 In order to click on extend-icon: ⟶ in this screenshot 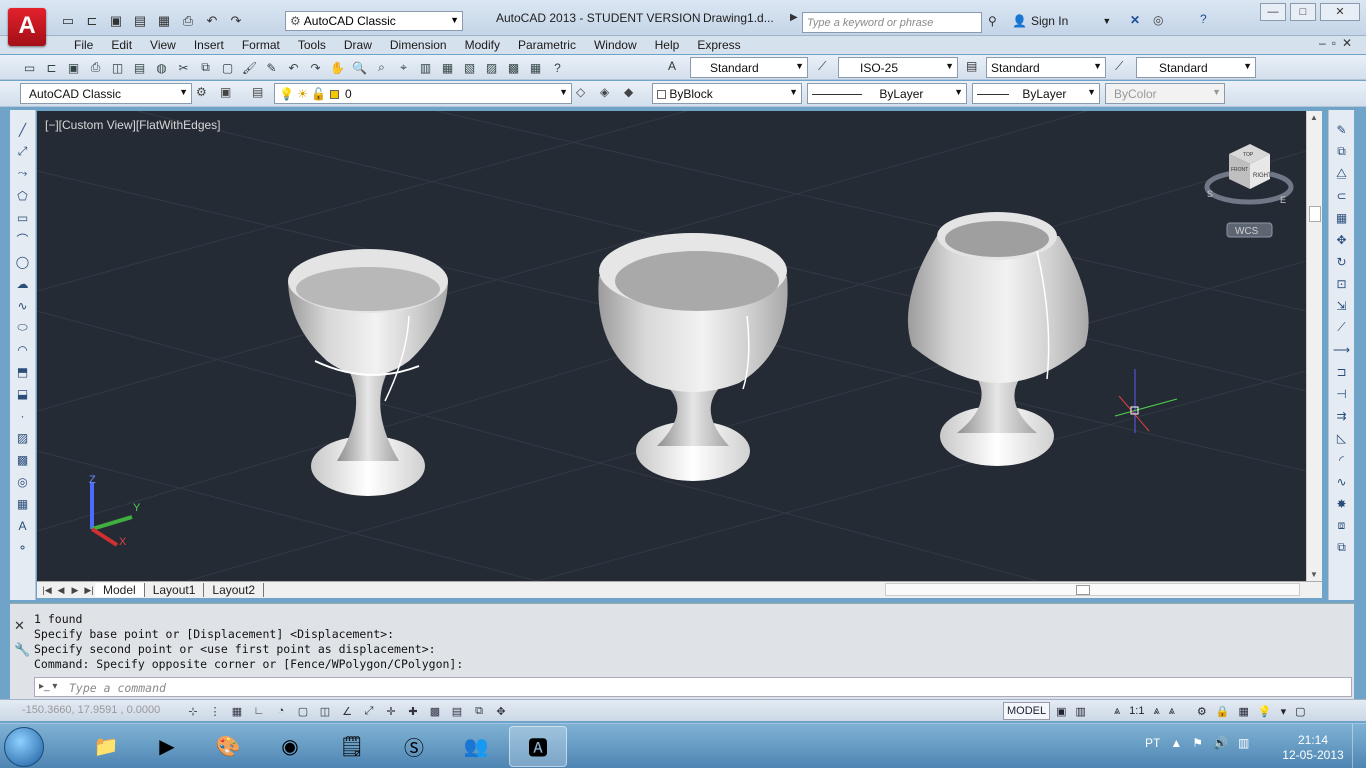, I will do `click(1342, 349)`.